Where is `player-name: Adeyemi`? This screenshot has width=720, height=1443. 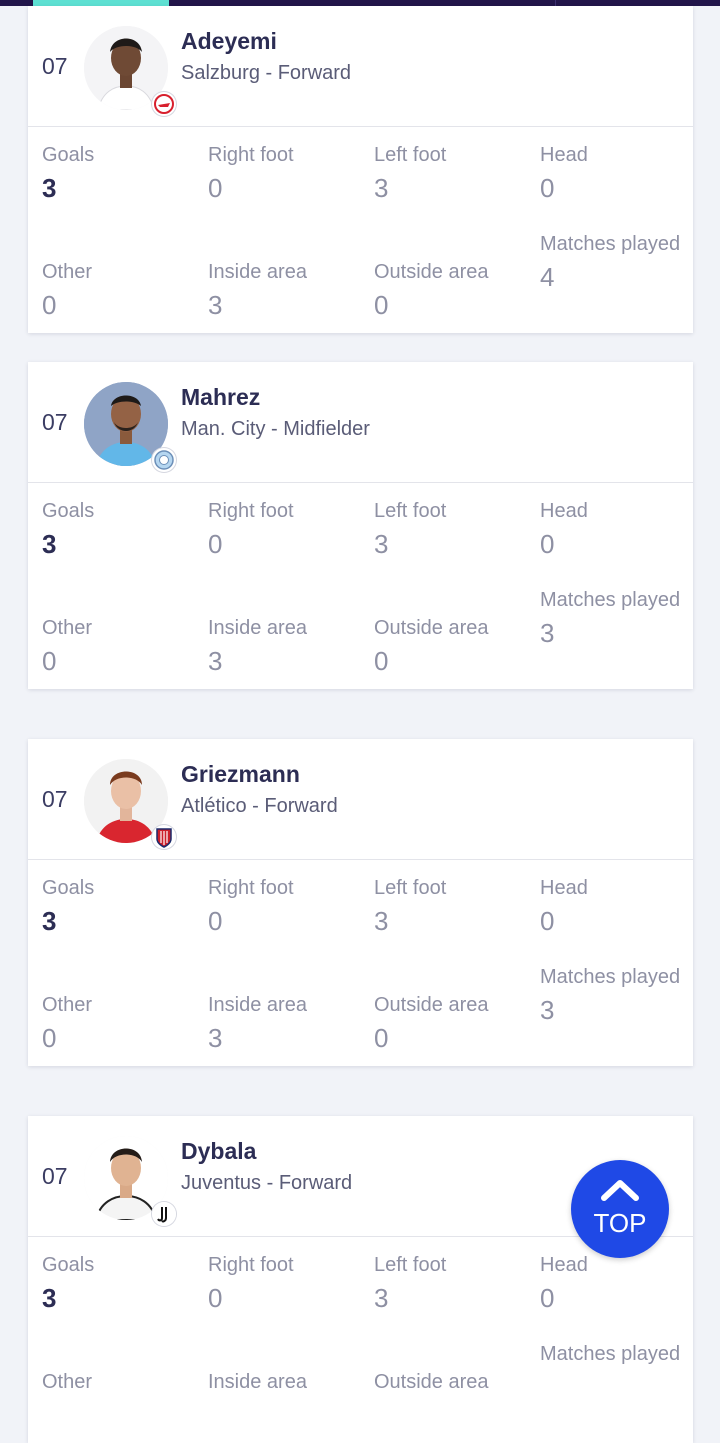
player-name: Adeyemi is located at coordinates (229, 41).